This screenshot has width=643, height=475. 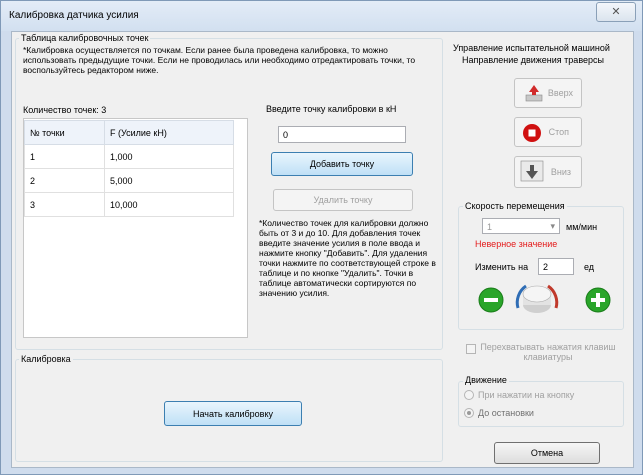 I want to click on speed-value: 1, so click(x=490, y=227).